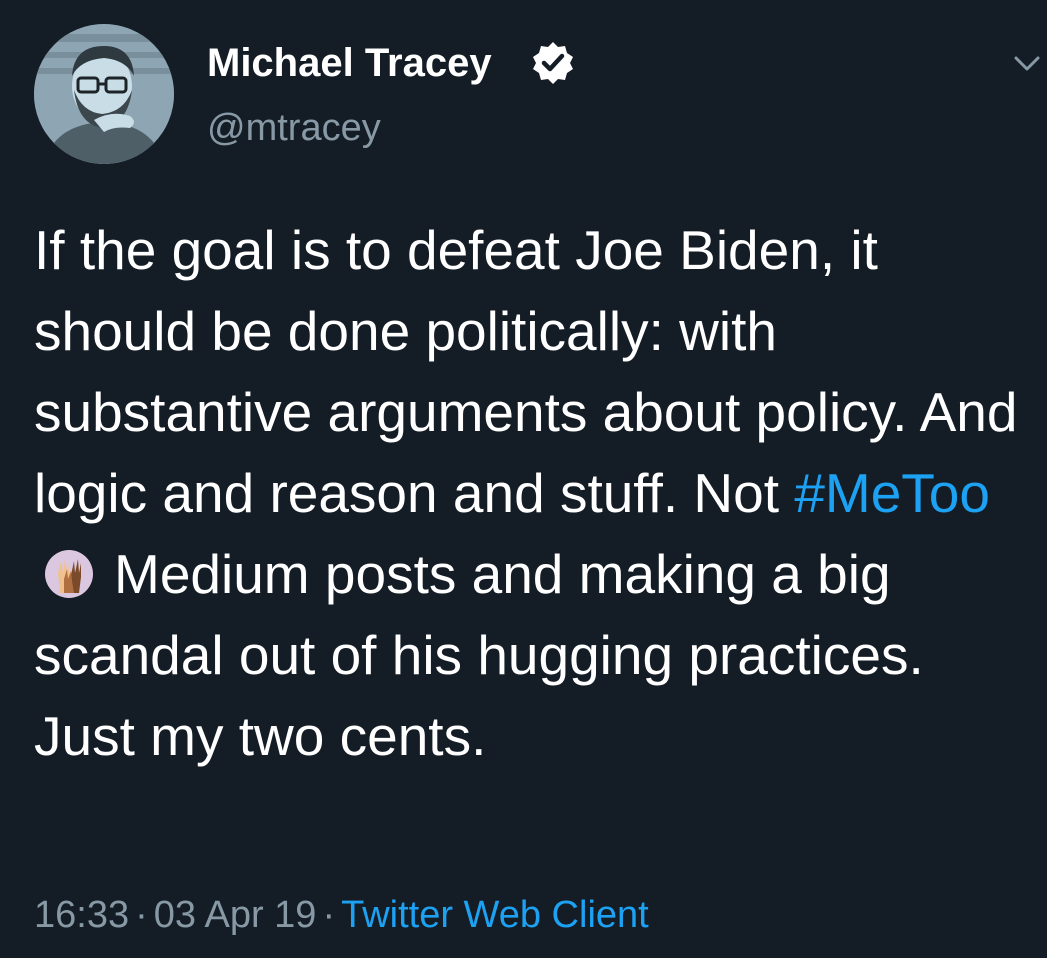 Image resolution: width=1047 pixels, height=958 pixels. I want to click on raised-hands-emoji, so click(69, 574).